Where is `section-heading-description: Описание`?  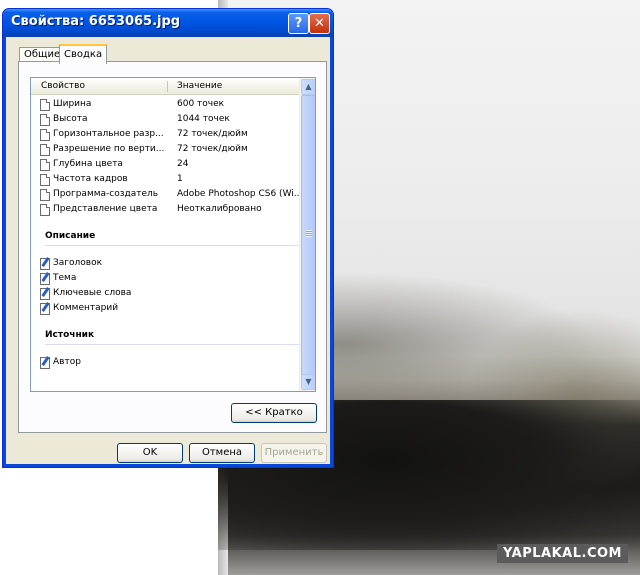
section-heading-description: Описание is located at coordinates (172, 237).